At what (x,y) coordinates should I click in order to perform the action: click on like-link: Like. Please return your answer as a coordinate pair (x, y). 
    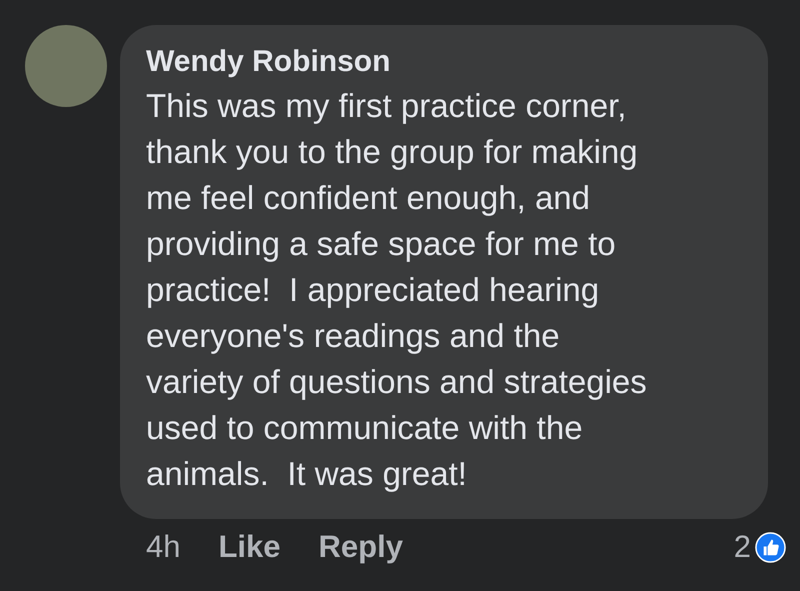
    Looking at the image, I should click on (249, 546).